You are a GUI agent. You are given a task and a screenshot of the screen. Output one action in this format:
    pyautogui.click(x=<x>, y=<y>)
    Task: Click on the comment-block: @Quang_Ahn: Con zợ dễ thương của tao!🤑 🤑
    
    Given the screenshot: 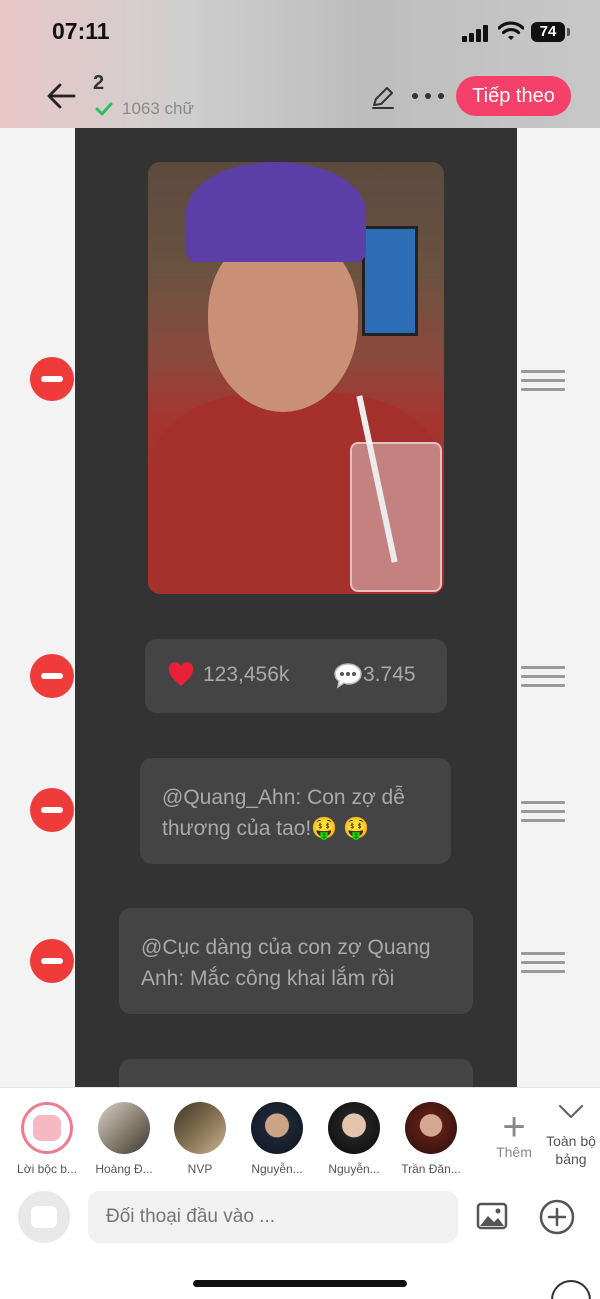 What is the action you would take?
    pyautogui.click(x=295, y=811)
    